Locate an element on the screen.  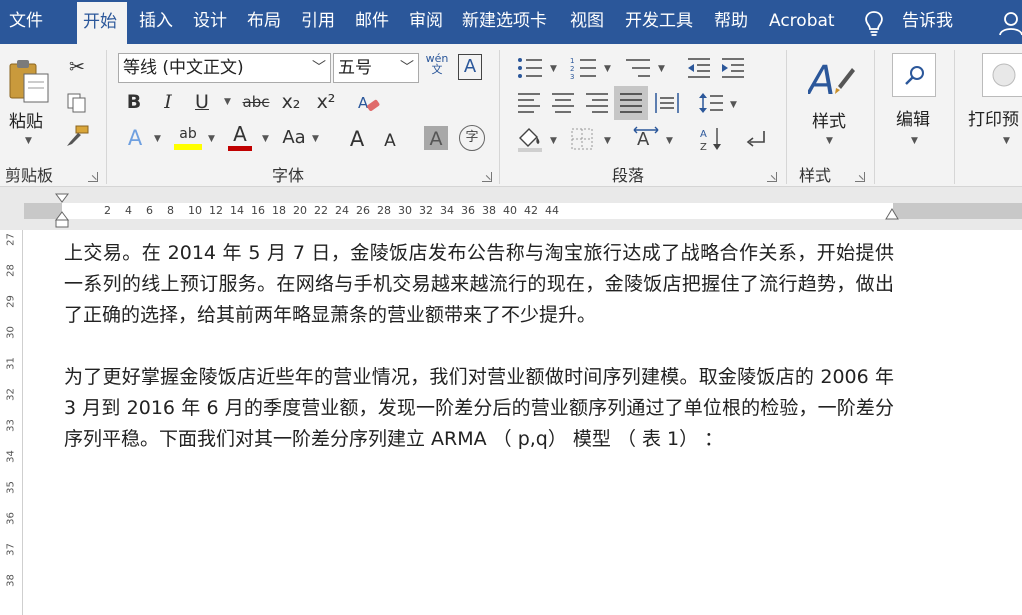
styles-group-label: 样式 is located at coordinates (815, 175).